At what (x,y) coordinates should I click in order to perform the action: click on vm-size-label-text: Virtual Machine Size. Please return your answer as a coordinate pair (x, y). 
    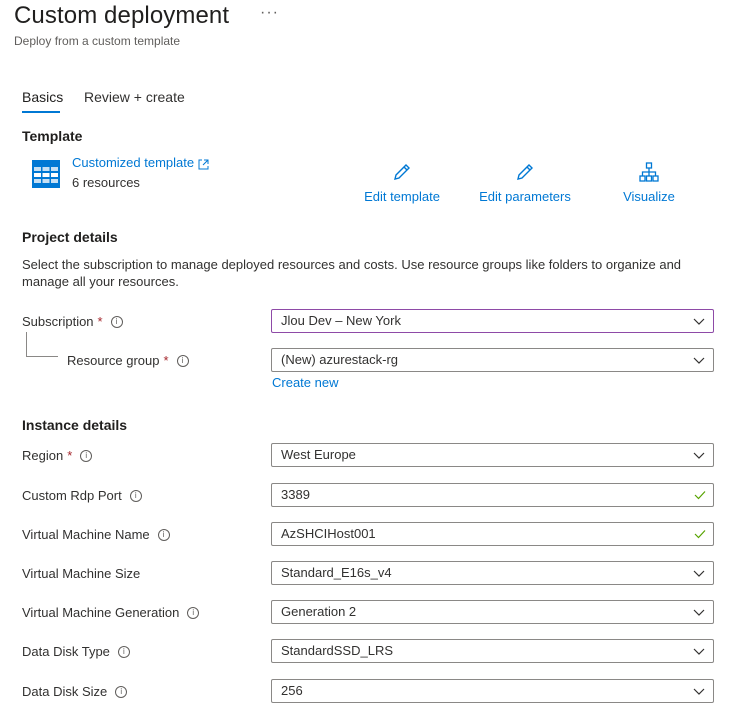
    Looking at the image, I should click on (81, 573).